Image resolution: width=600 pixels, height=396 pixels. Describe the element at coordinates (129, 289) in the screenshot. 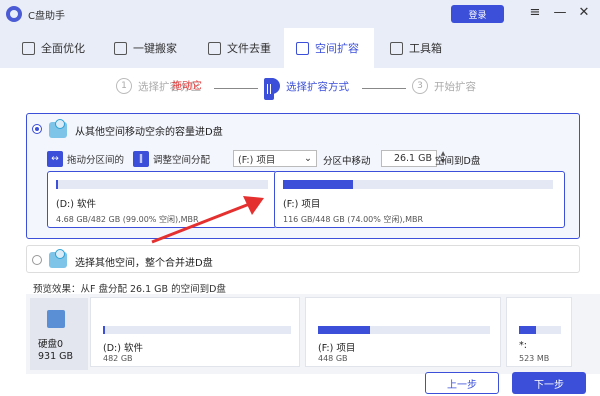

I see `preview-label: 预览效果：从F 盘分配 26.1 GB 的空间到D盘` at that location.